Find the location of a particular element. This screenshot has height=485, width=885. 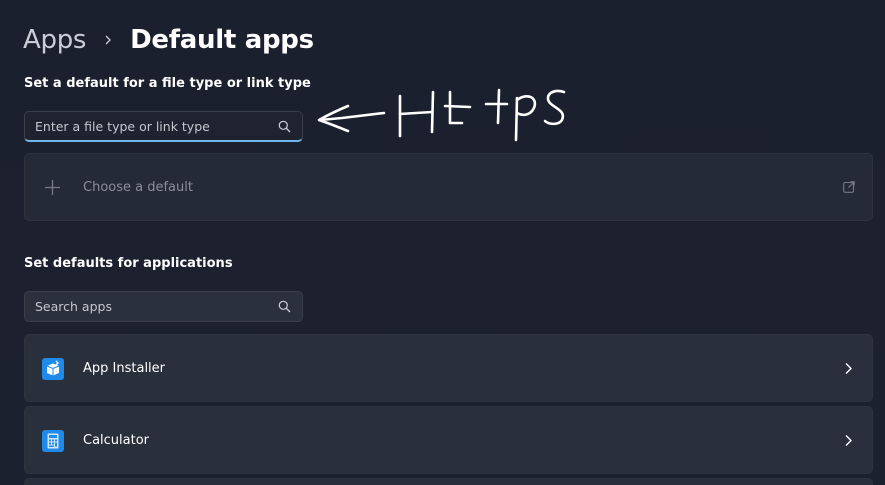

app-row-next-partial is located at coordinates (448, 481).